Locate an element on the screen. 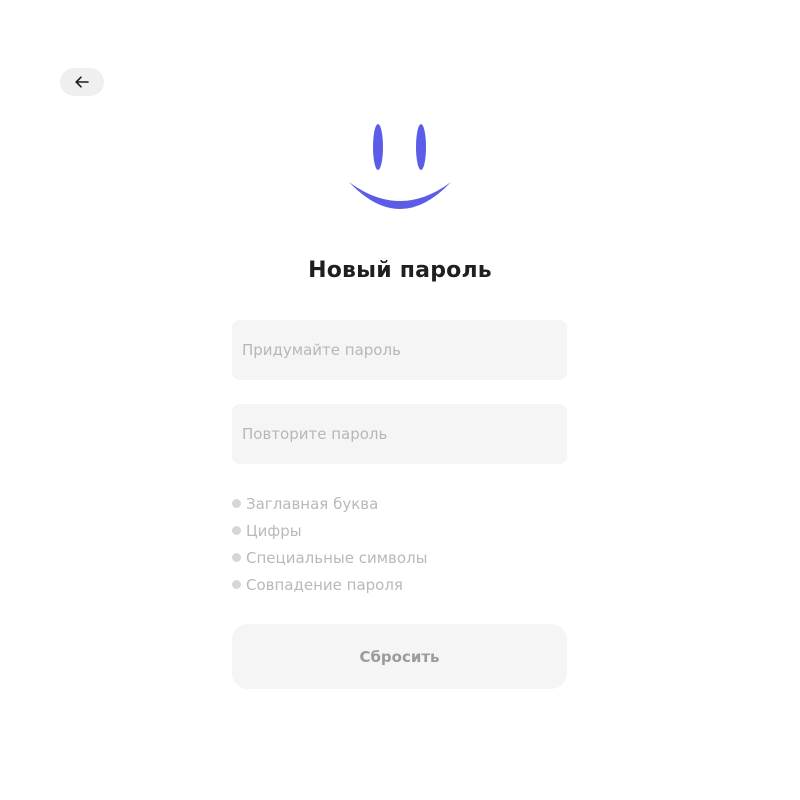 This screenshot has width=800, height=800. requirement-special-chars: Специальные символы is located at coordinates (330, 557).